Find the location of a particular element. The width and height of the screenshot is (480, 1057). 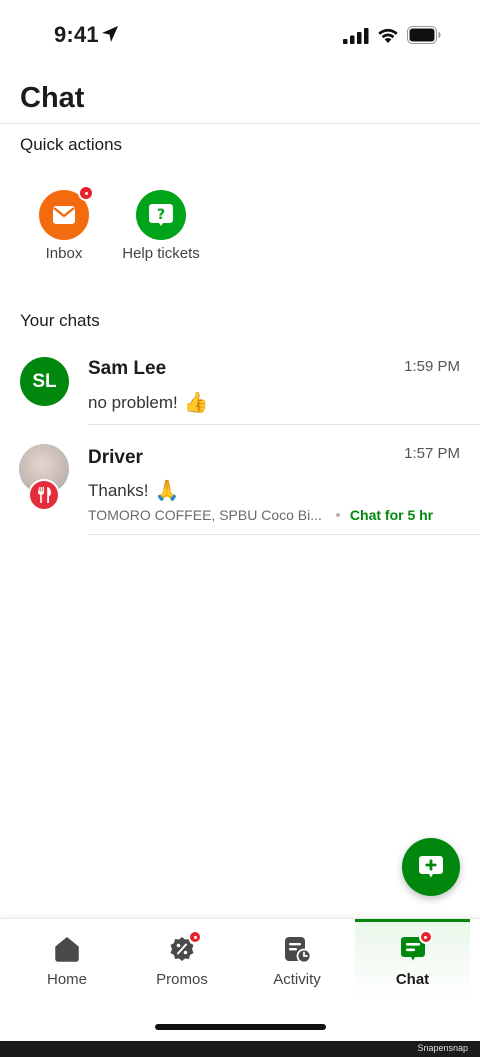

page-title: Chat is located at coordinates (52, 98).